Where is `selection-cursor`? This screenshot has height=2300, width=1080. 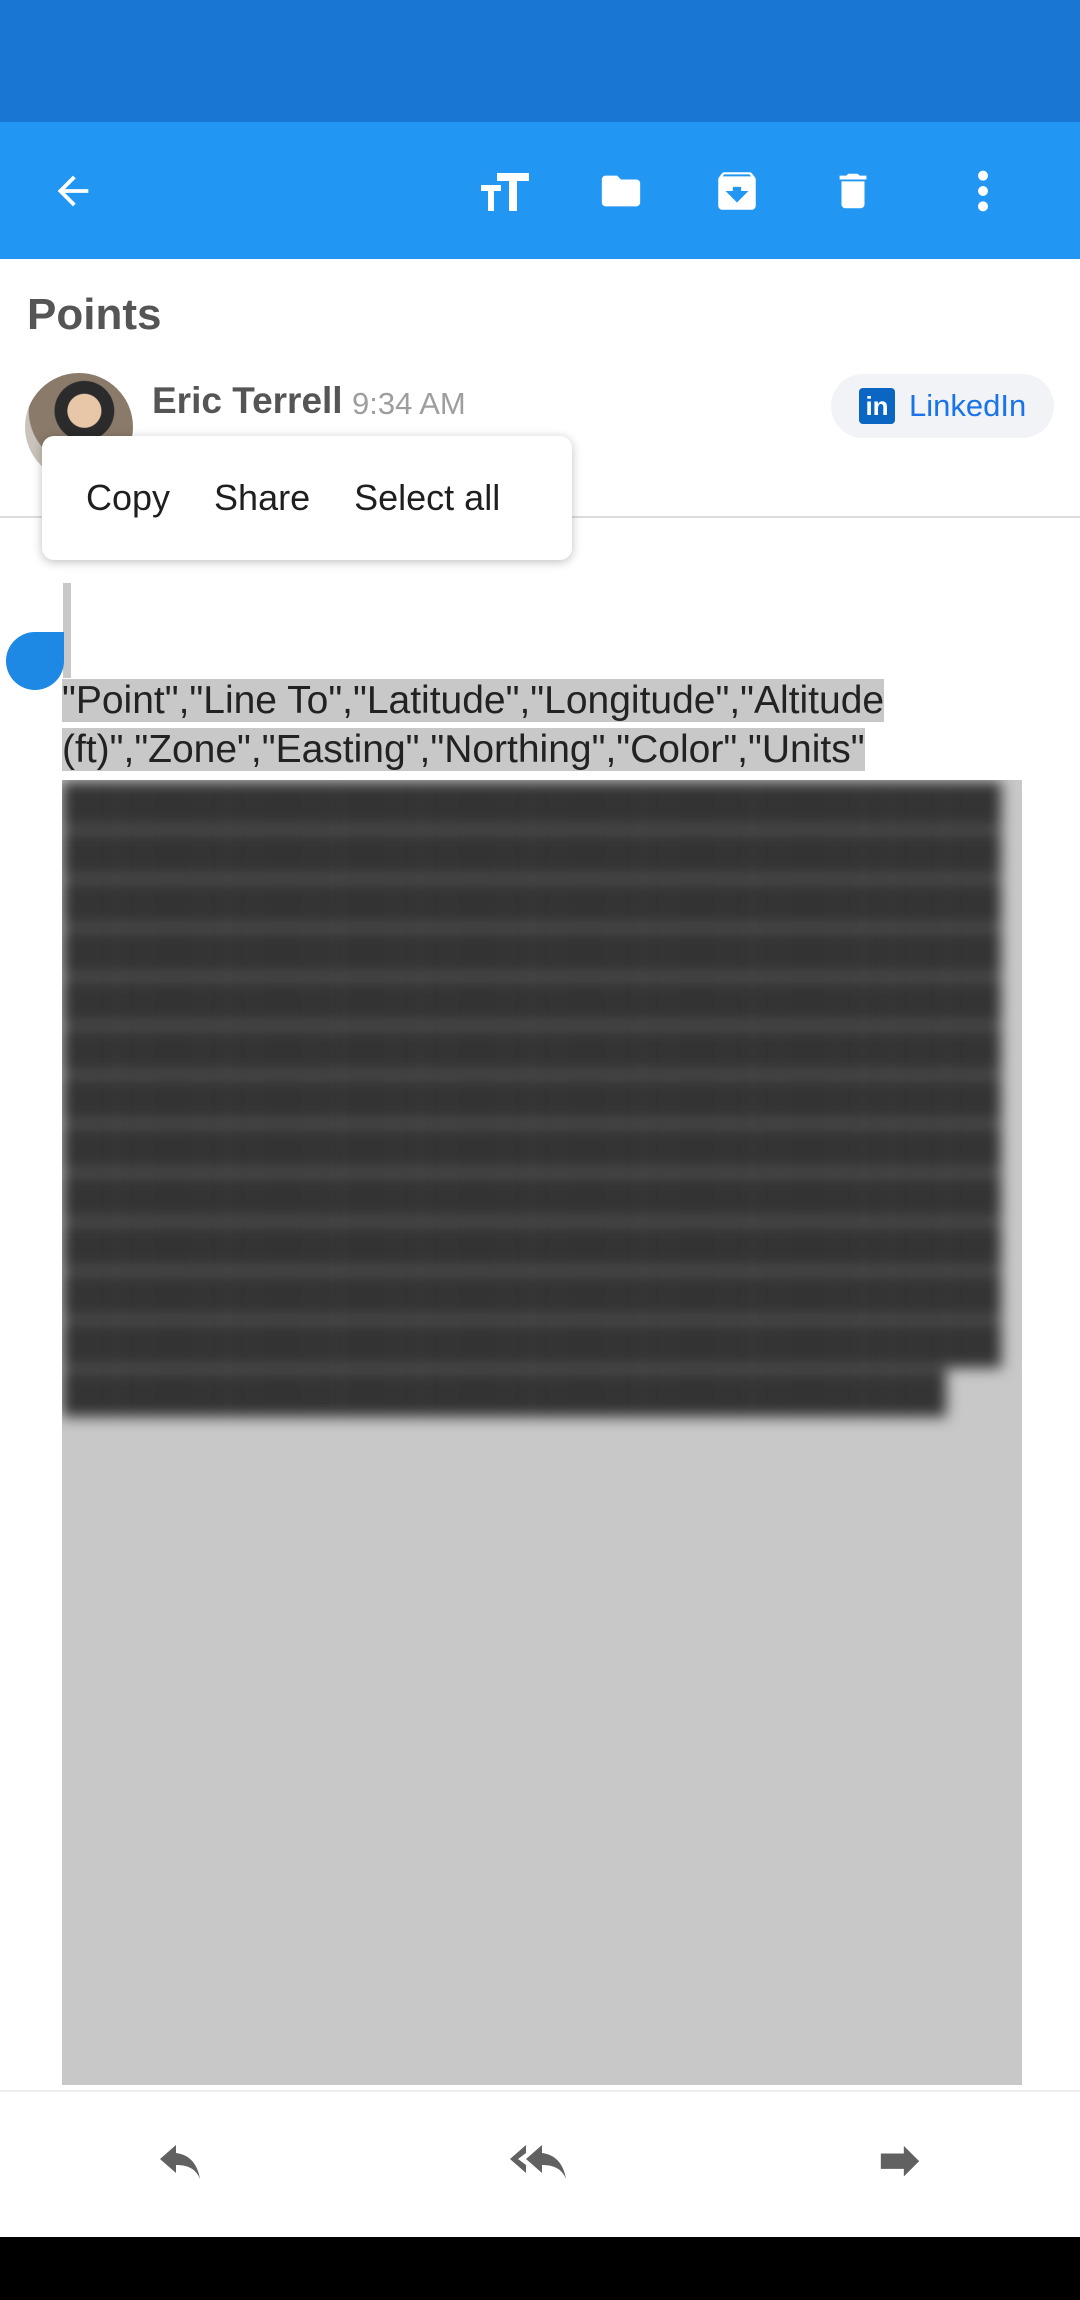
selection-cursor is located at coordinates (67, 630).